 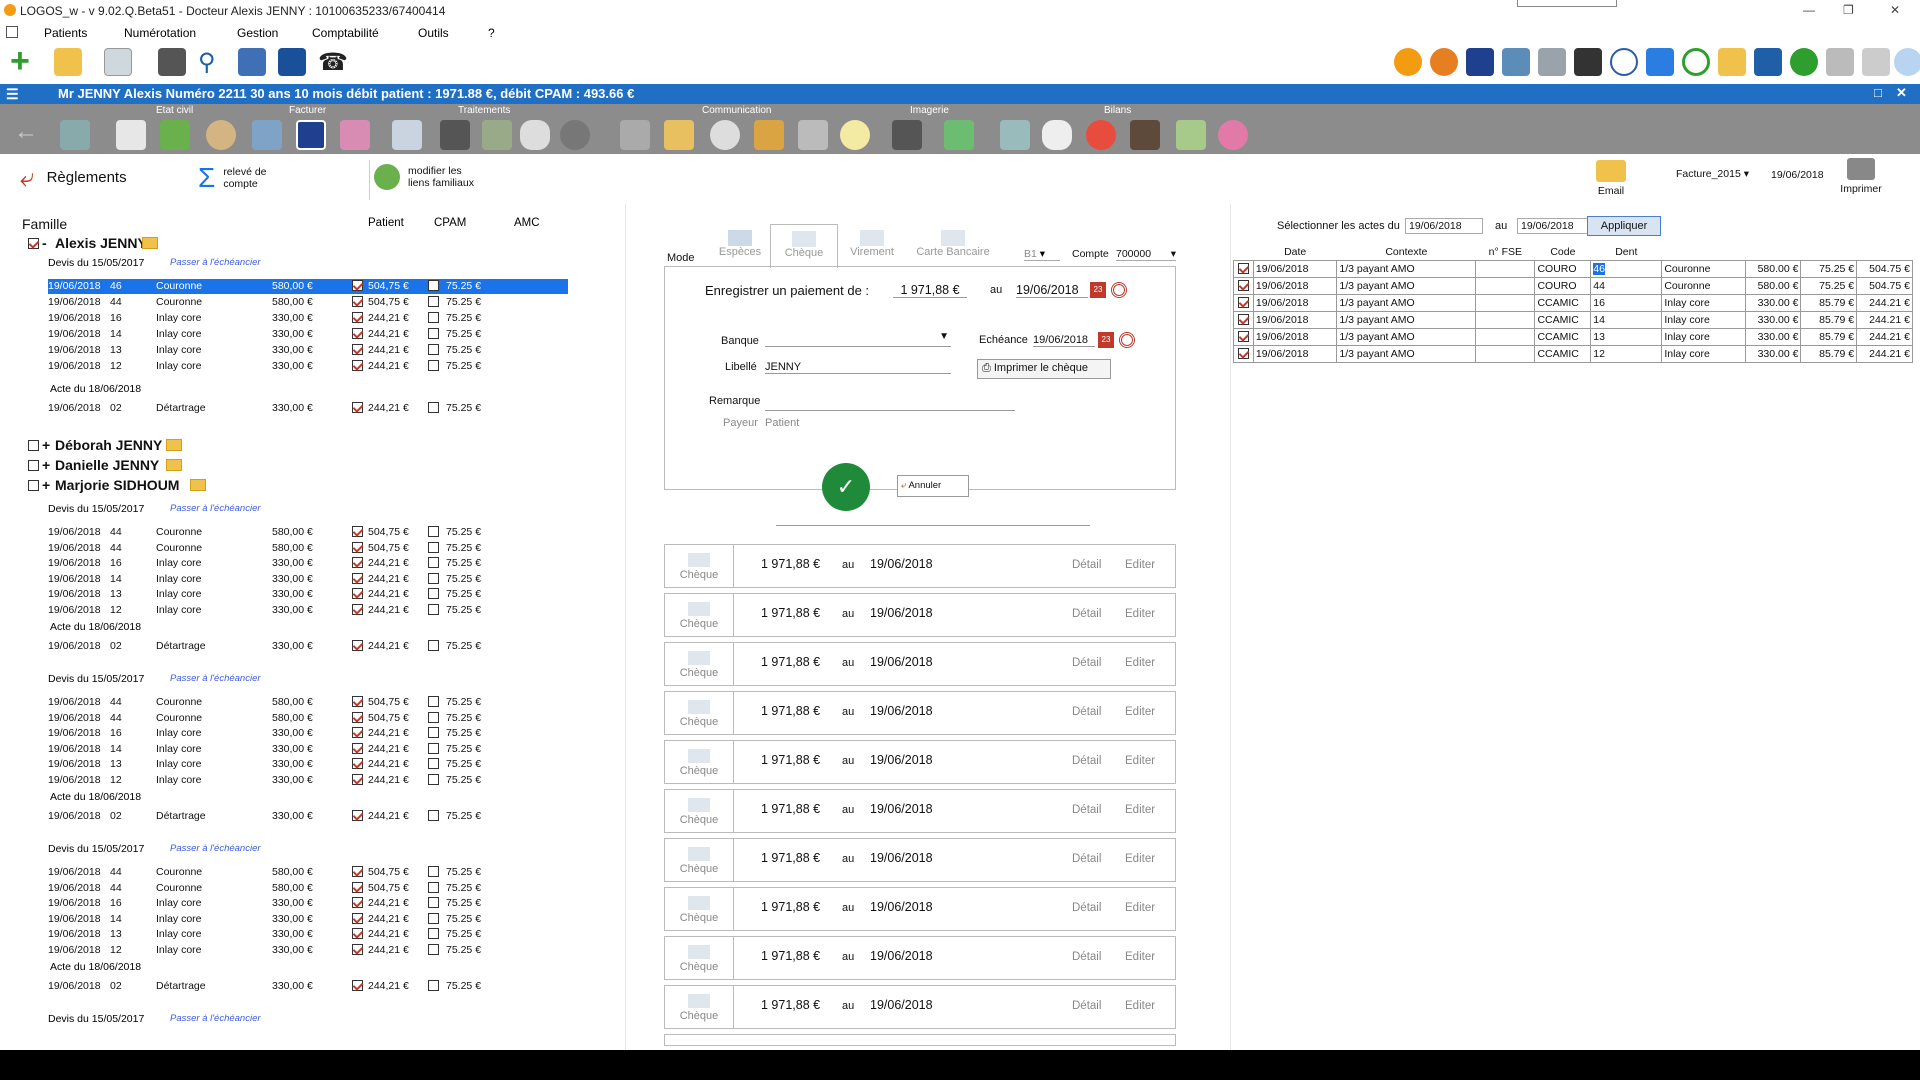 What do you see at coordinates (1611, 178) in the screenshot?
I see `email-button: Email` at bounding box center [1611, 178].